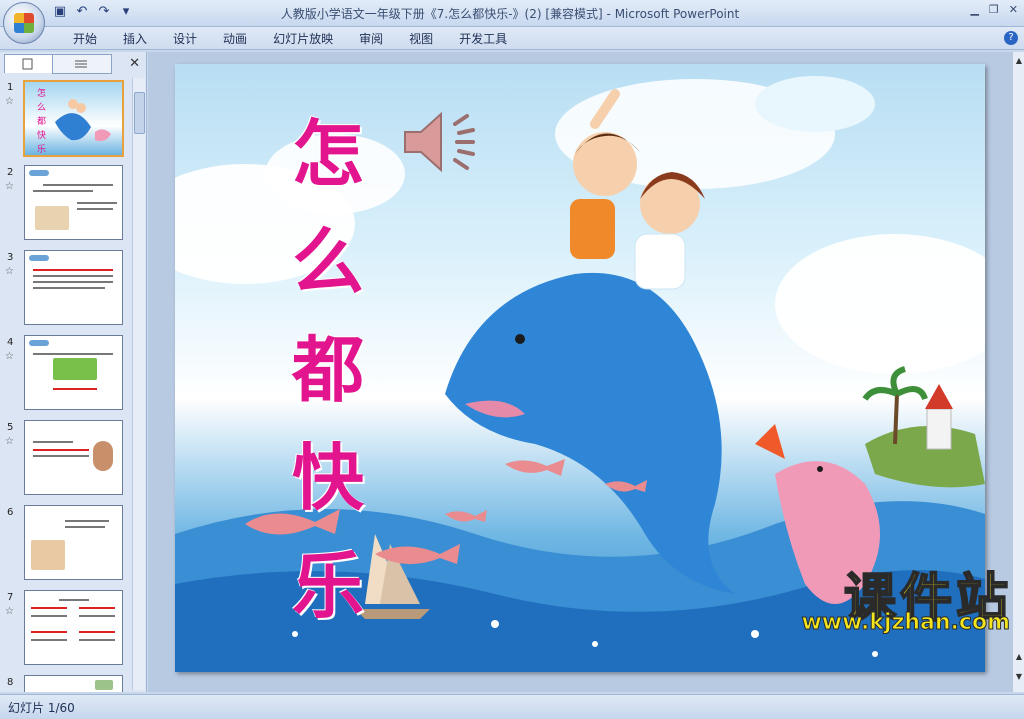 This screenshot has height=719, width=1024. What do you see at coordinates (235, 38) in the screenshot?
I see `tab-animations: 动画` at bounding box center [235, 38].